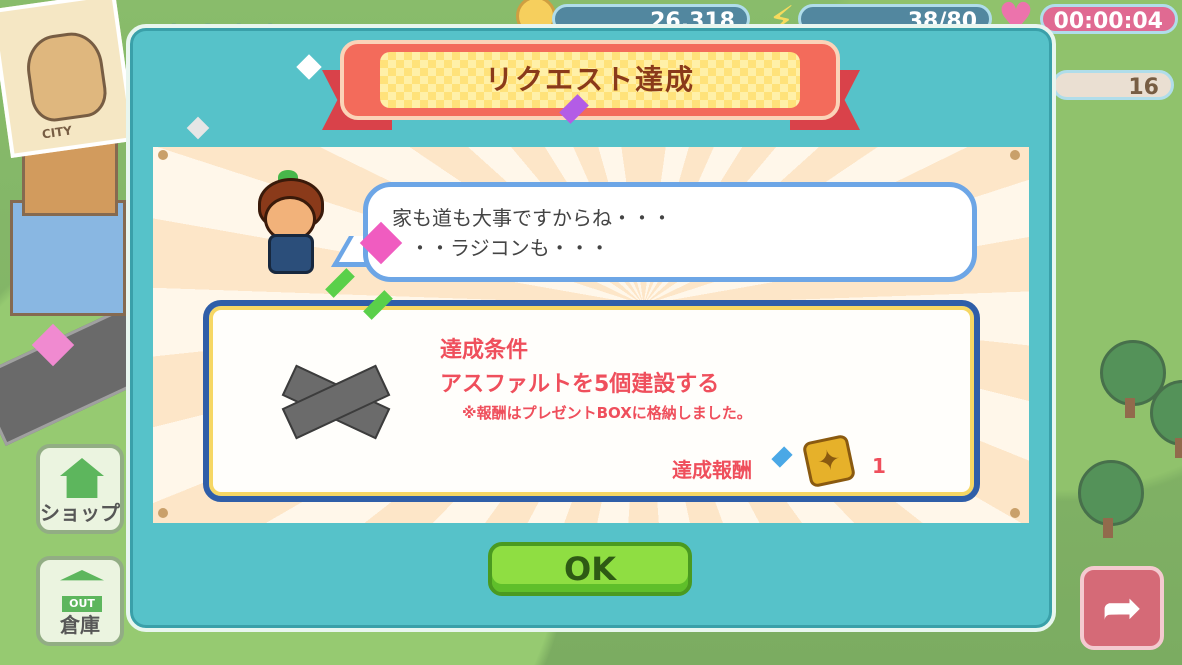 The width and height of the screenshot is (1182, 665). Describe the element at coordinates (589, 79) in the screenshot. I see `dialog-title: リクエスト達成` at that location.